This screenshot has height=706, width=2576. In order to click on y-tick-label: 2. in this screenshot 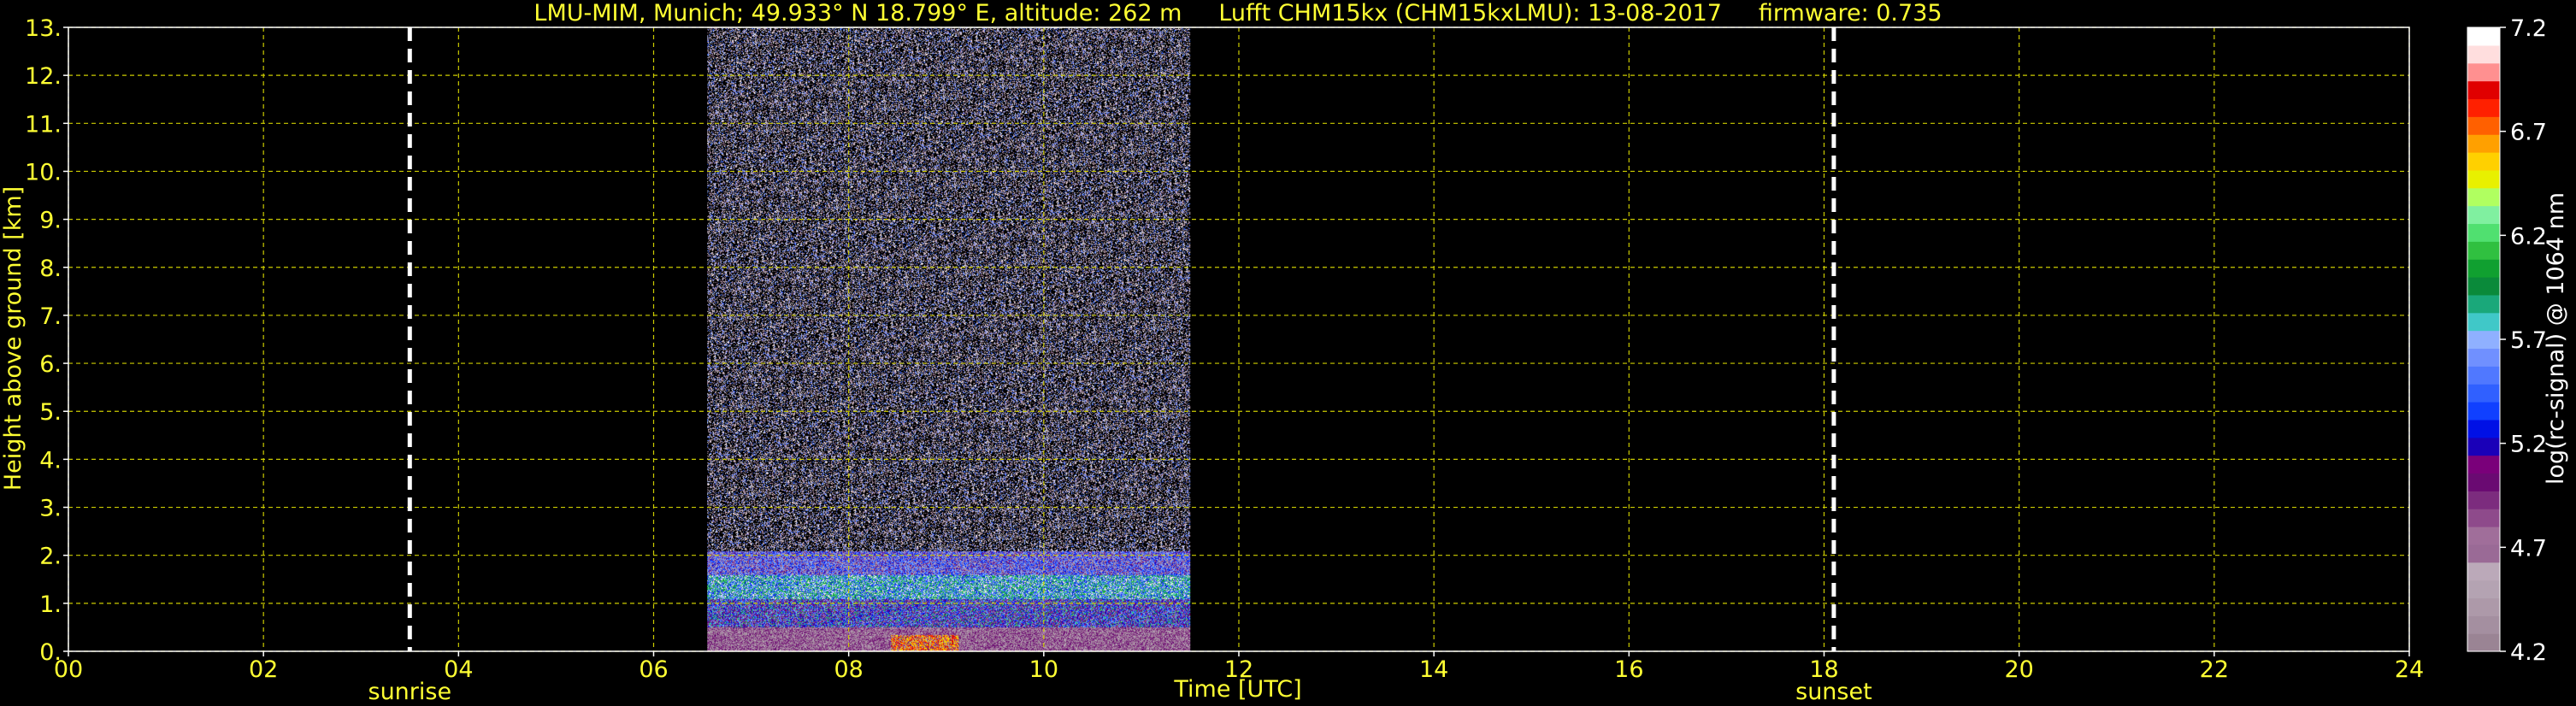, I will do `click(51, 557)`.